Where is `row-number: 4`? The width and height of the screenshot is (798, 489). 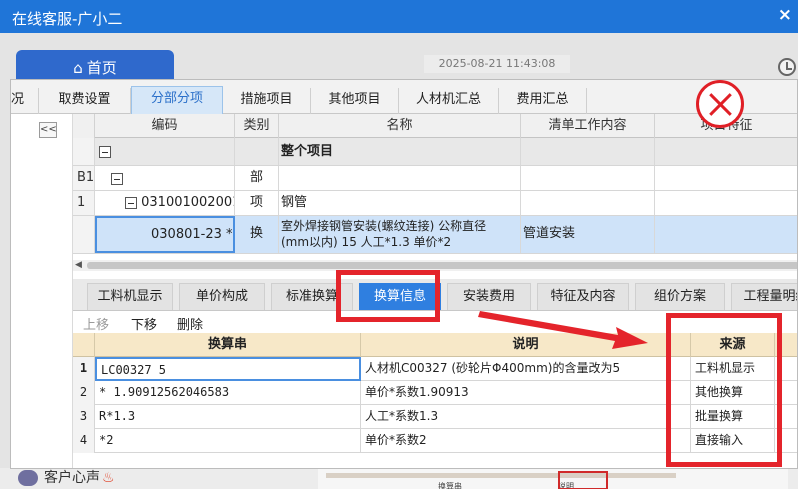 row-number: 4 is located at coordinates (84, 441).